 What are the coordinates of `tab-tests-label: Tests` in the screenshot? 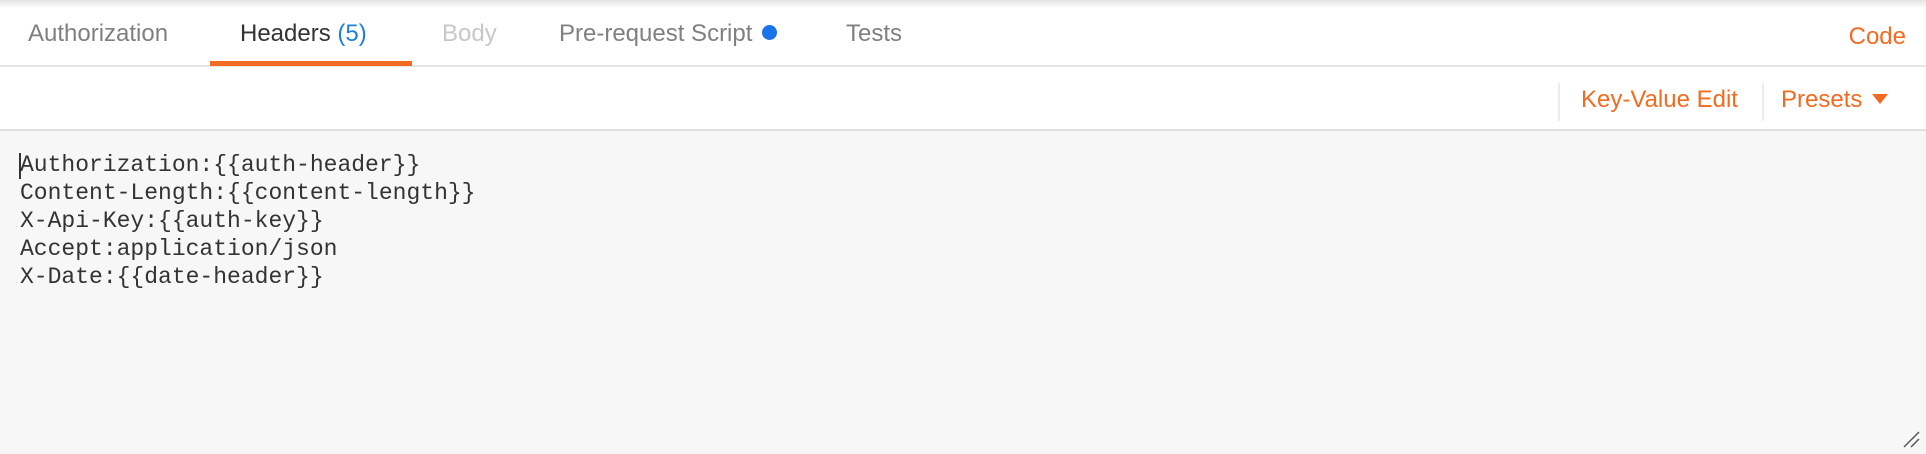 It's located at (874, 33).